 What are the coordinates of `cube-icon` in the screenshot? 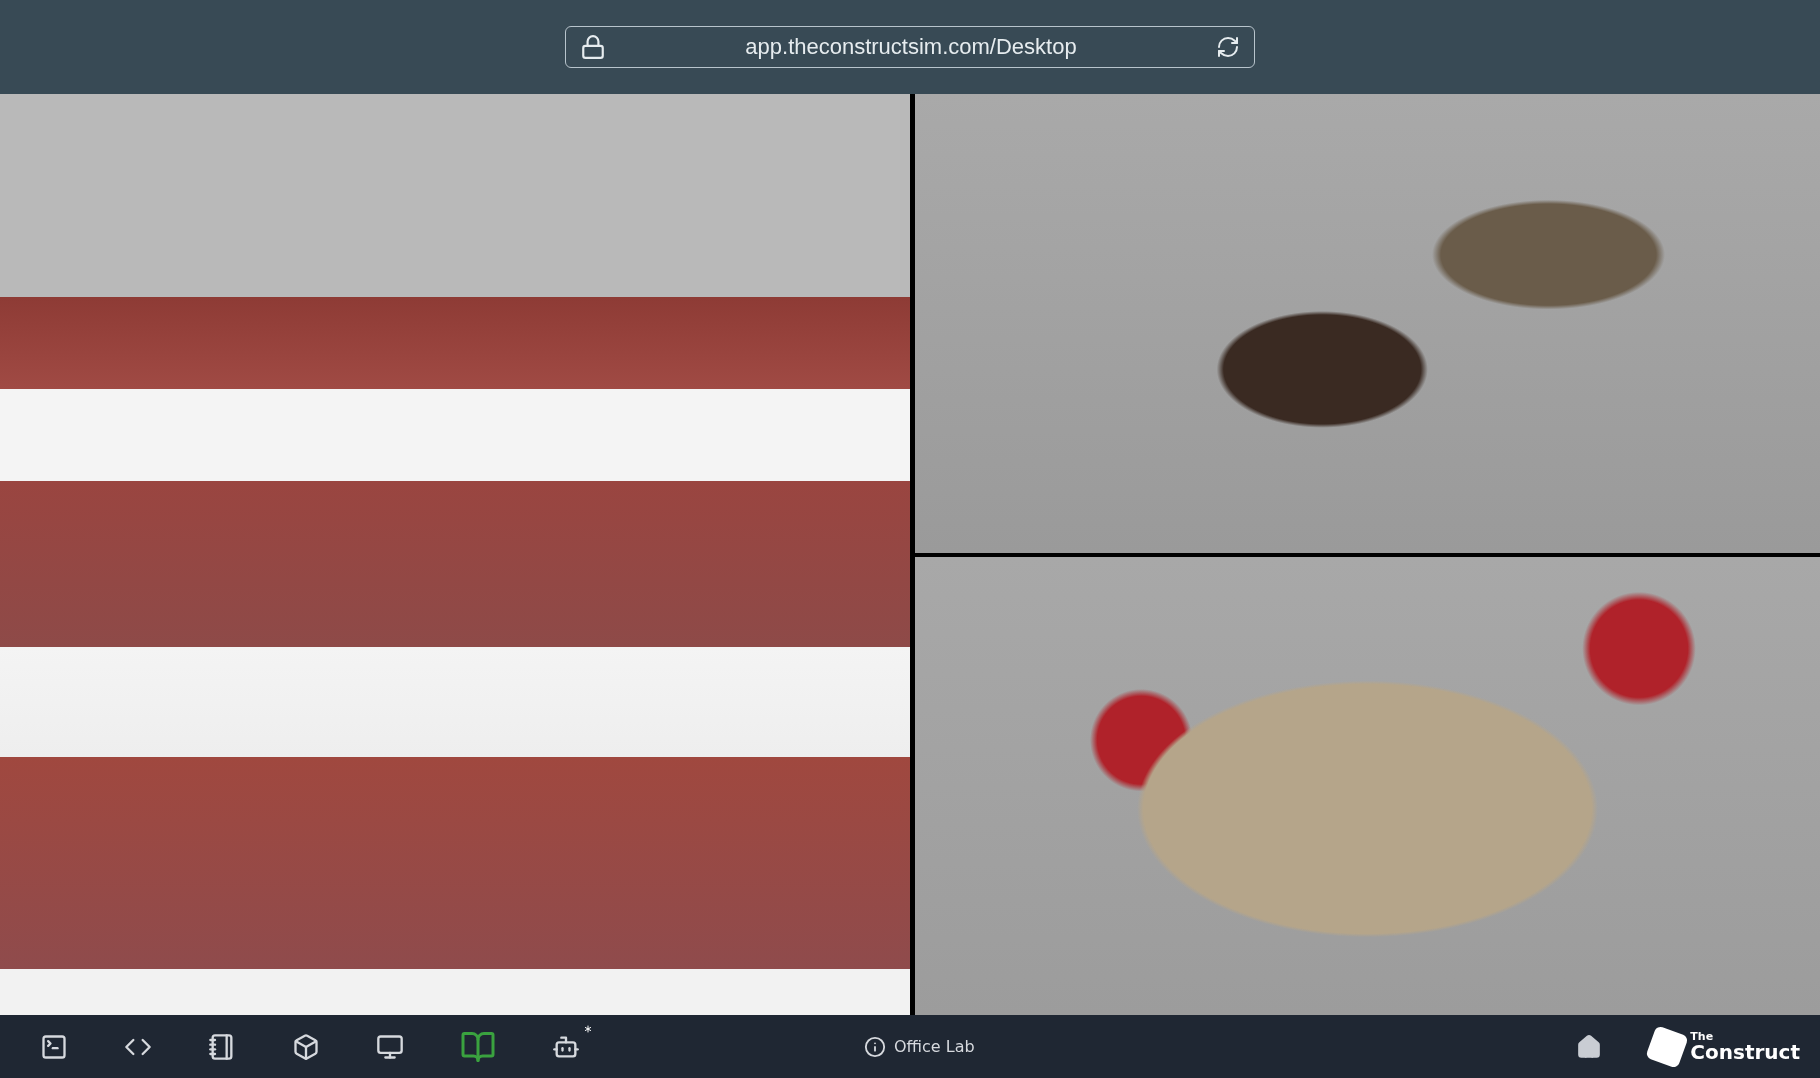 It's located at (306, 1046).